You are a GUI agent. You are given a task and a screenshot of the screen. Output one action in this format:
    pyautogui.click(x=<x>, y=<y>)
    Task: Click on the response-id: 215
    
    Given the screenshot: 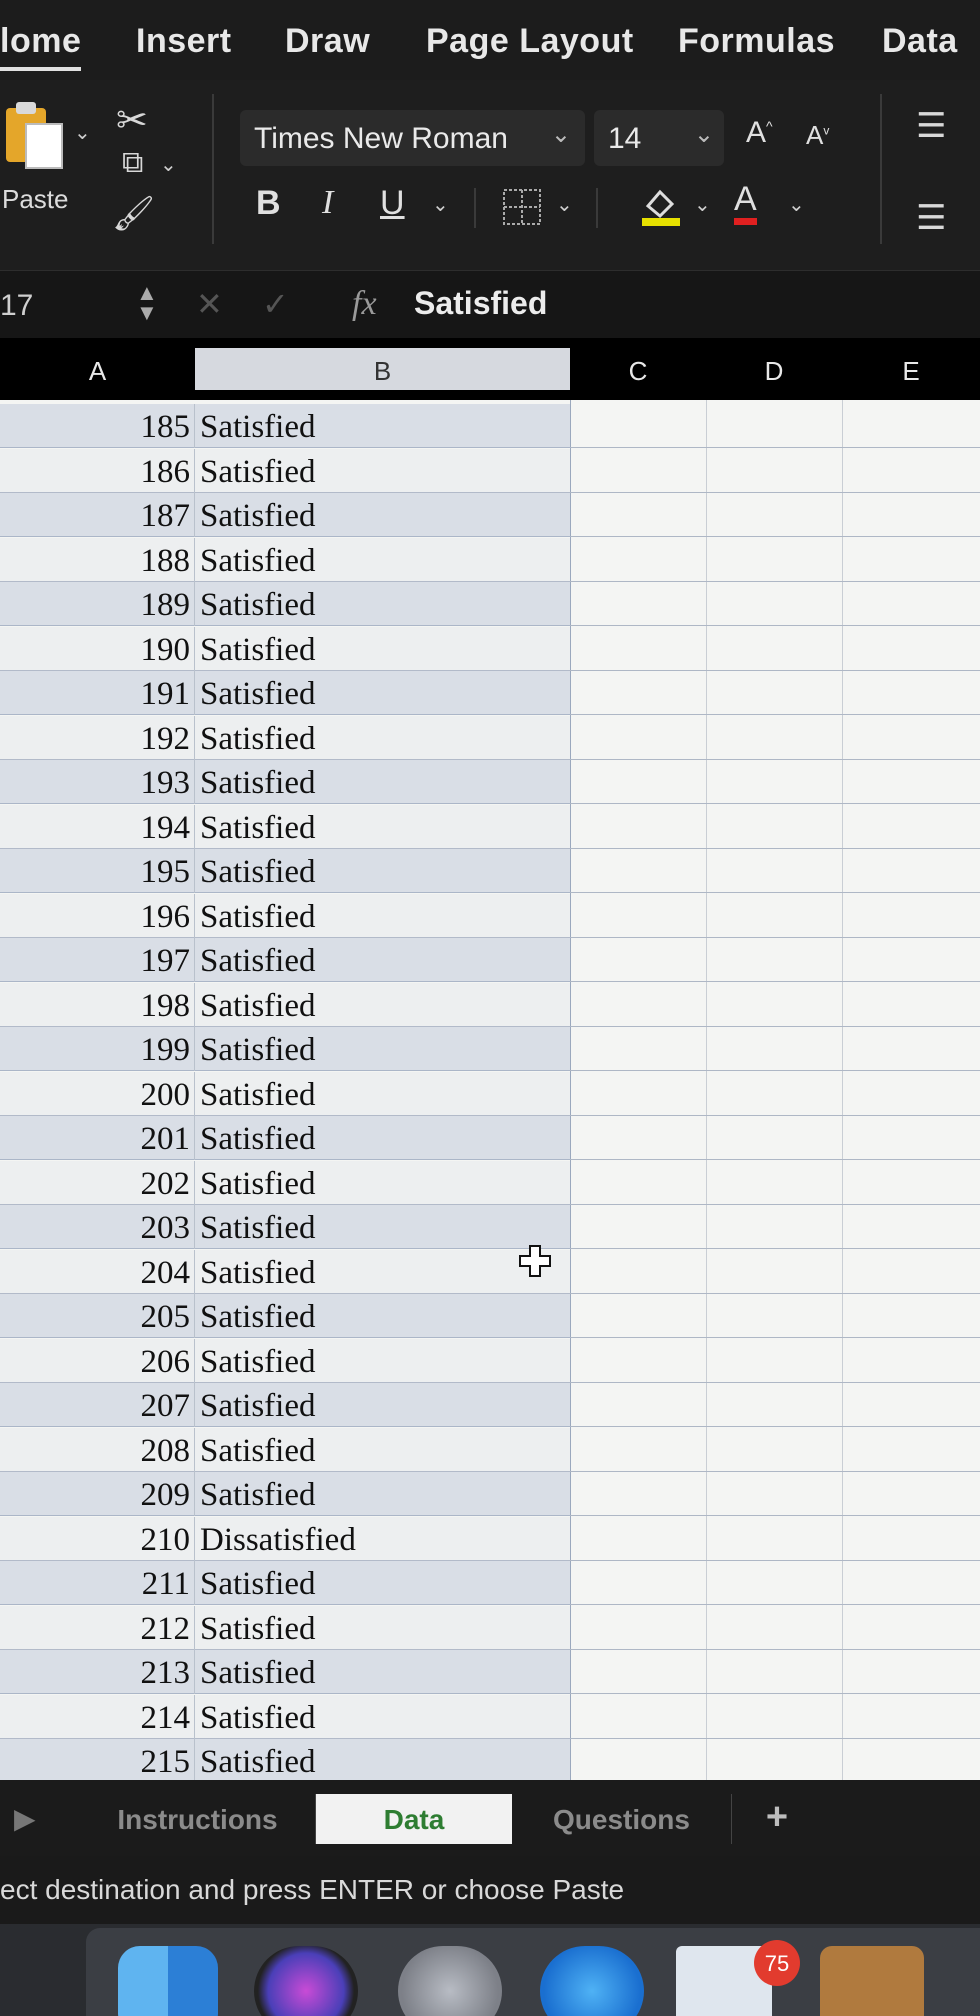 What is the action you would take?
    pyautogui.click(x=165, y=1762)
    